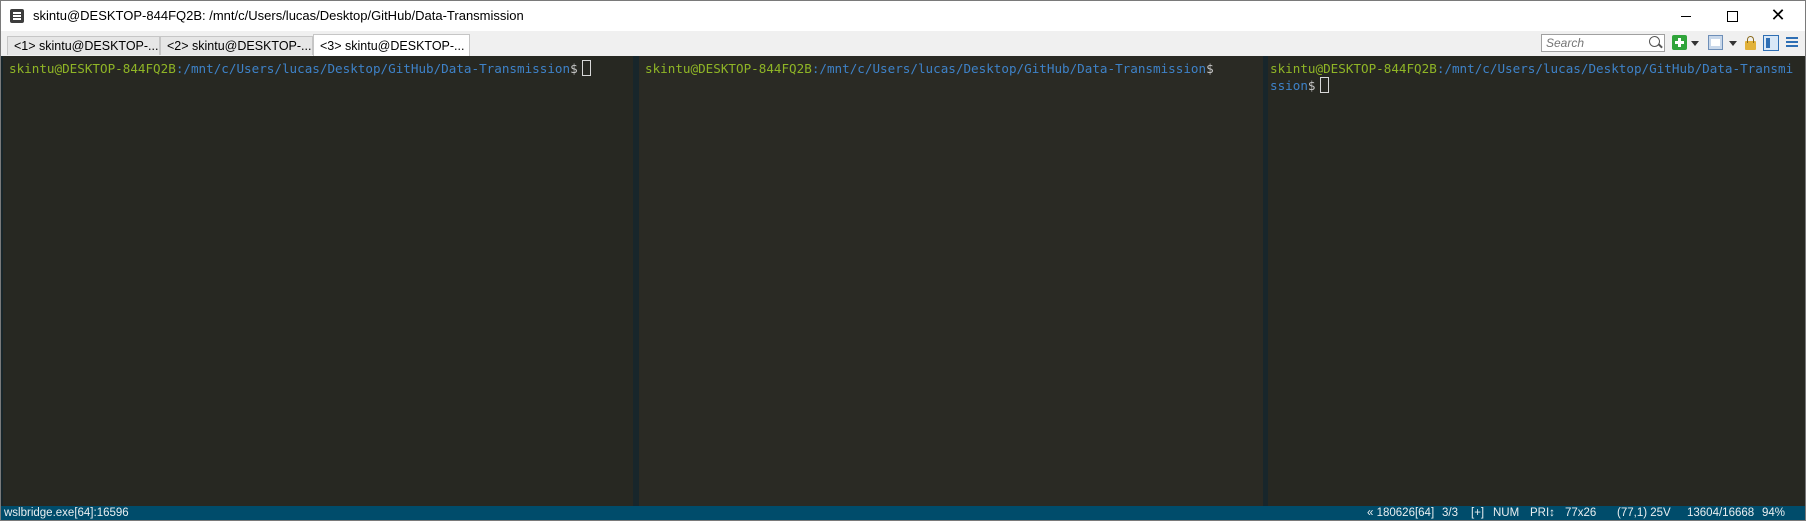 This screenshot has height=521, width=1806. What do you see at coordinates (1654, 41) in the screenshot?
I see `search-icon` at bounding box center [1654, 41].